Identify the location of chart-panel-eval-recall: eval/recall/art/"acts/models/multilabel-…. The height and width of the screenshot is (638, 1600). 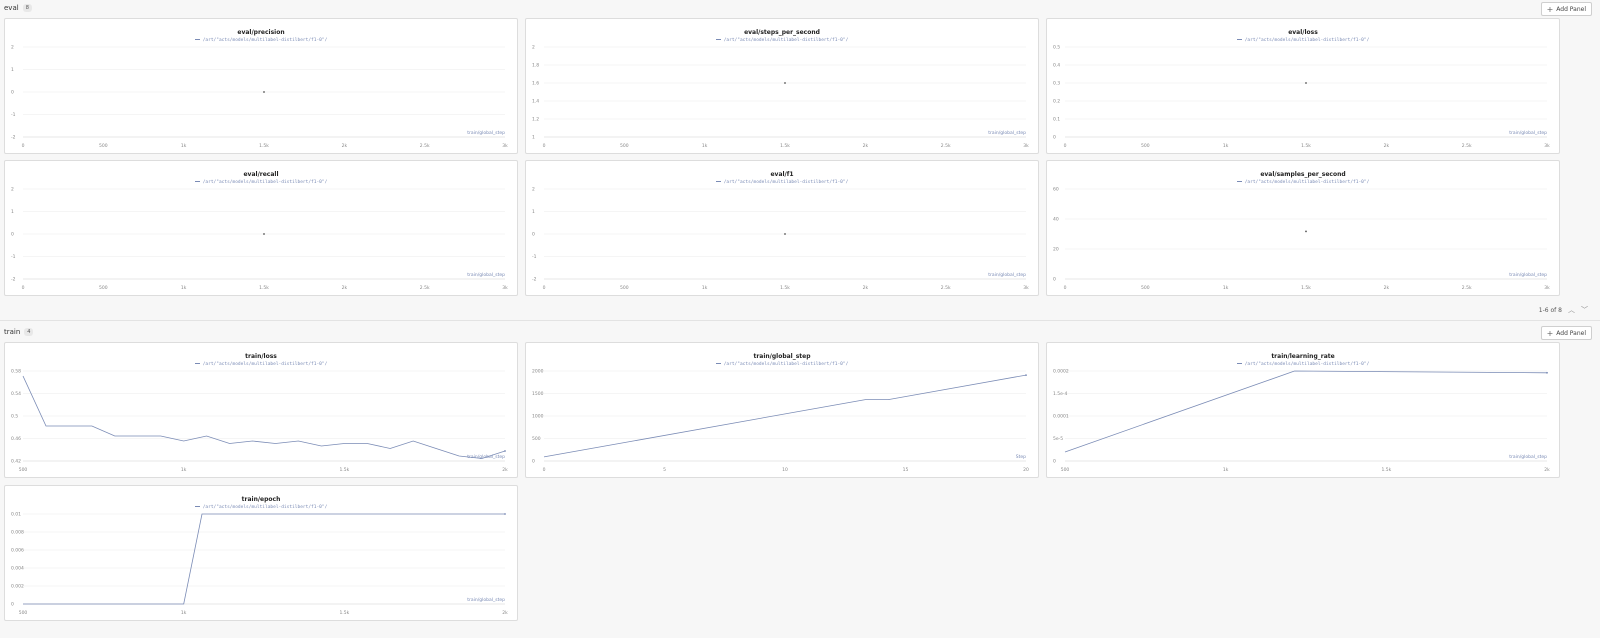
(261, 228).